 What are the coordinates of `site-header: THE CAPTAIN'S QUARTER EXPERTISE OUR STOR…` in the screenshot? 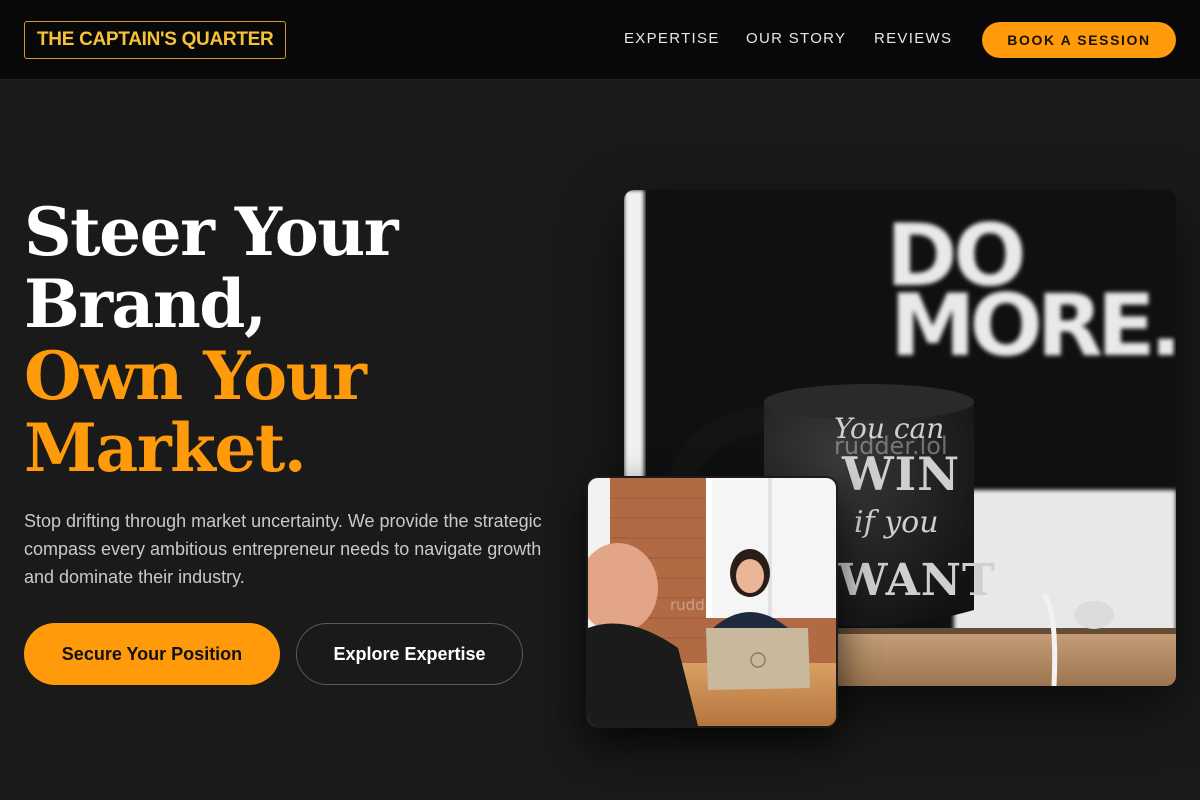 It's located at (600, 40).